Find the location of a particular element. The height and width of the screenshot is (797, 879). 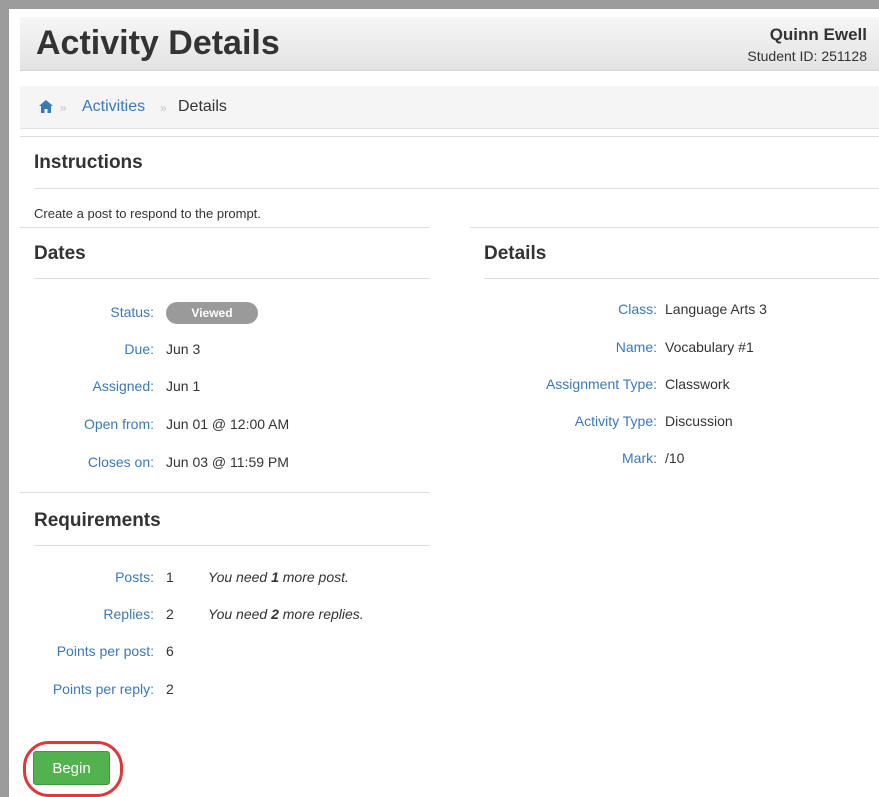

mark-value: /10 is located at coordinates (675, 458).